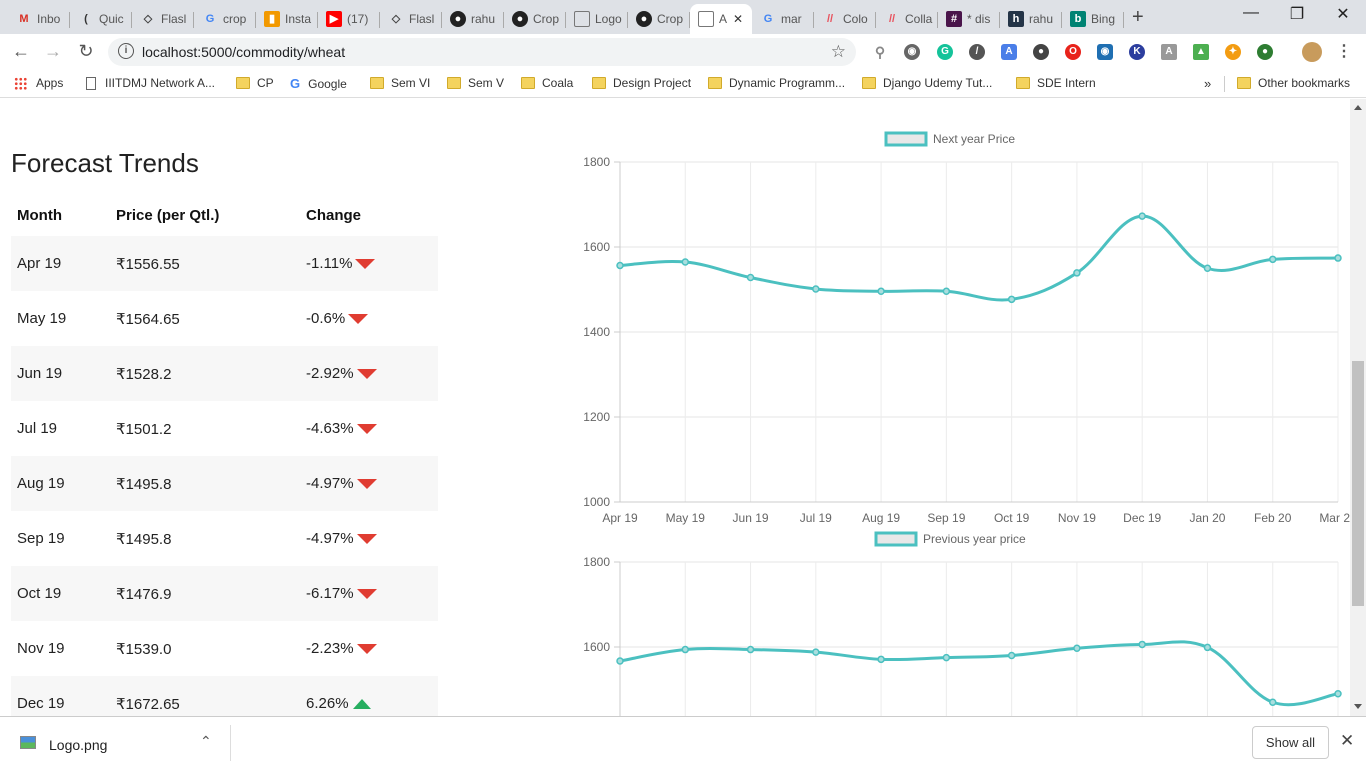 Image resolution: width=1366 pixels, height=768 pixels. Describe the element at coordinates (105, 163) in the screenshot. I see `page-title: Forecast Trends` at that location.